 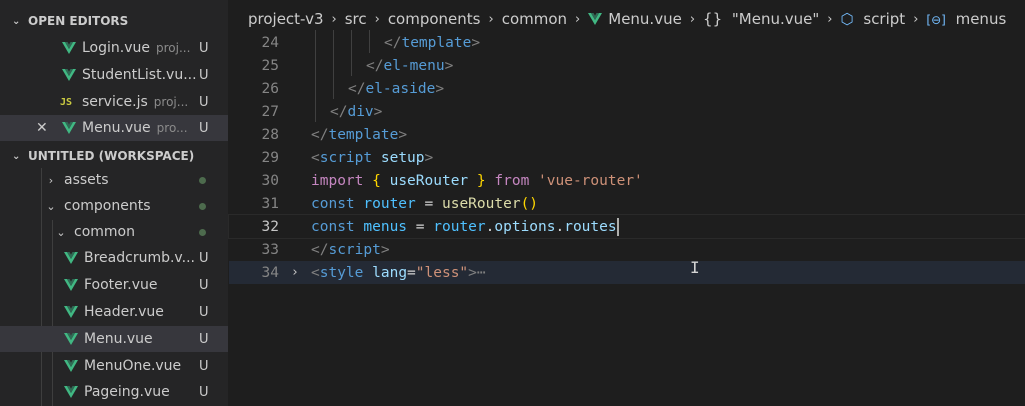 What do you see at coordinates (270, 272) in the screenshot?
I see `line-number: 34` at bounding box center [270, 272].